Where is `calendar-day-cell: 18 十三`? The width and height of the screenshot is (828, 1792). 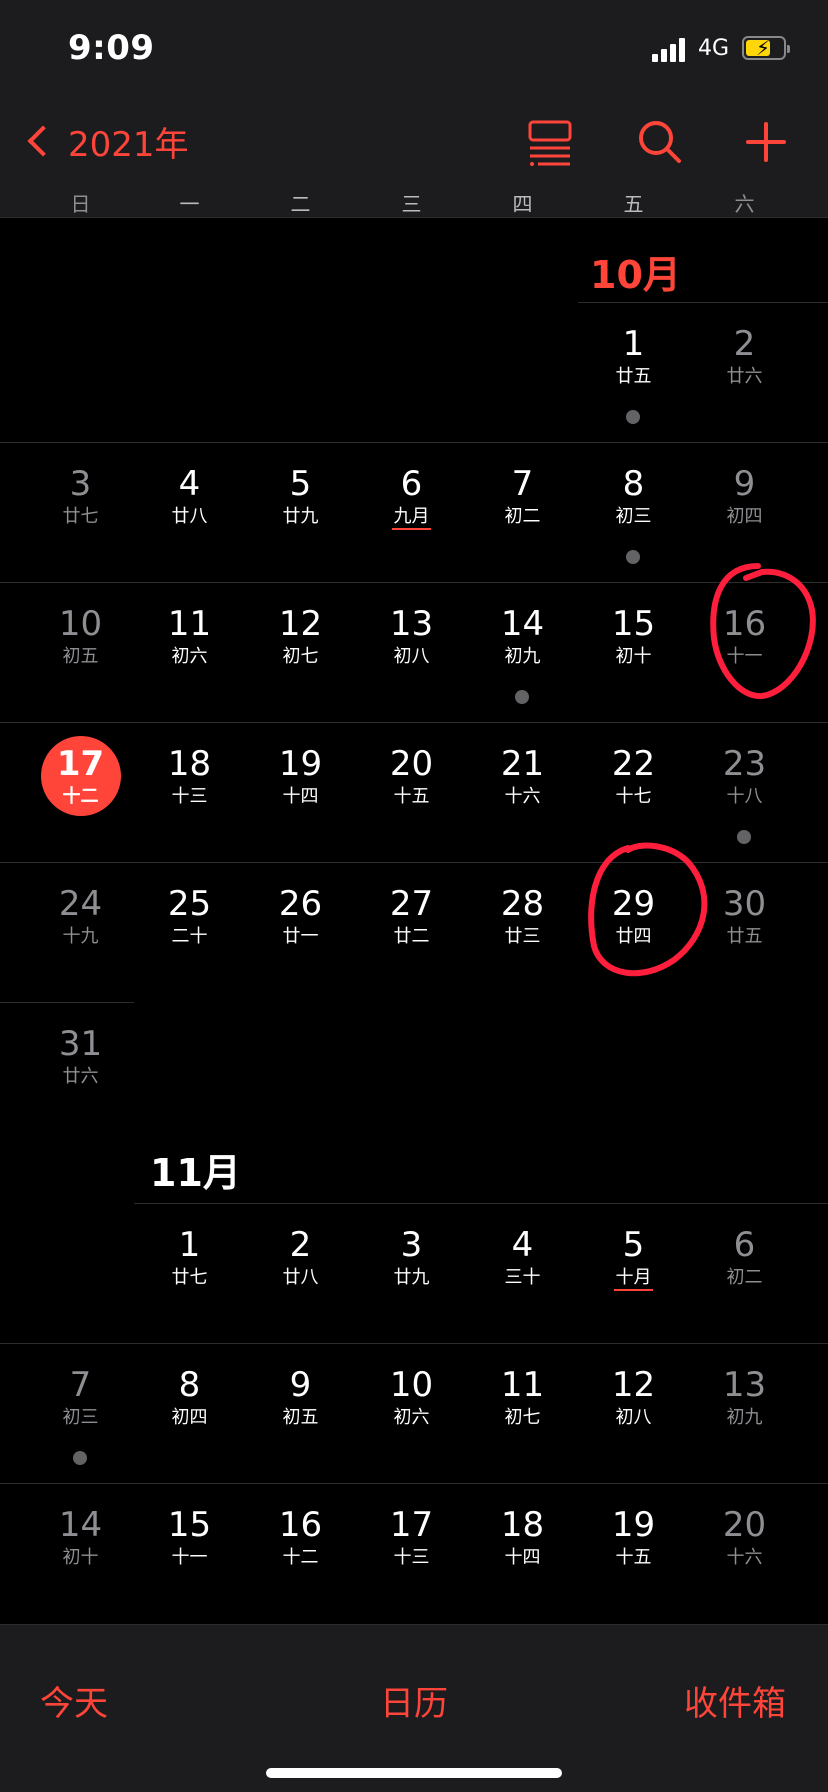
calendar-day-cell: 18 十三 is located at coordinates (189, 782).